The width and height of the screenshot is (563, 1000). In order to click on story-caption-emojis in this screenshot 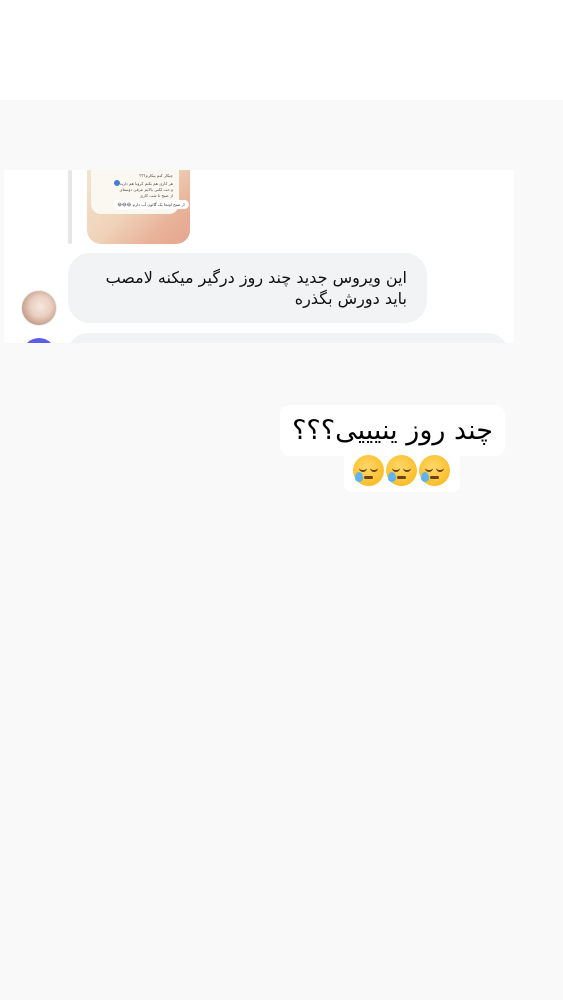, I will do `click(402, 472)`.